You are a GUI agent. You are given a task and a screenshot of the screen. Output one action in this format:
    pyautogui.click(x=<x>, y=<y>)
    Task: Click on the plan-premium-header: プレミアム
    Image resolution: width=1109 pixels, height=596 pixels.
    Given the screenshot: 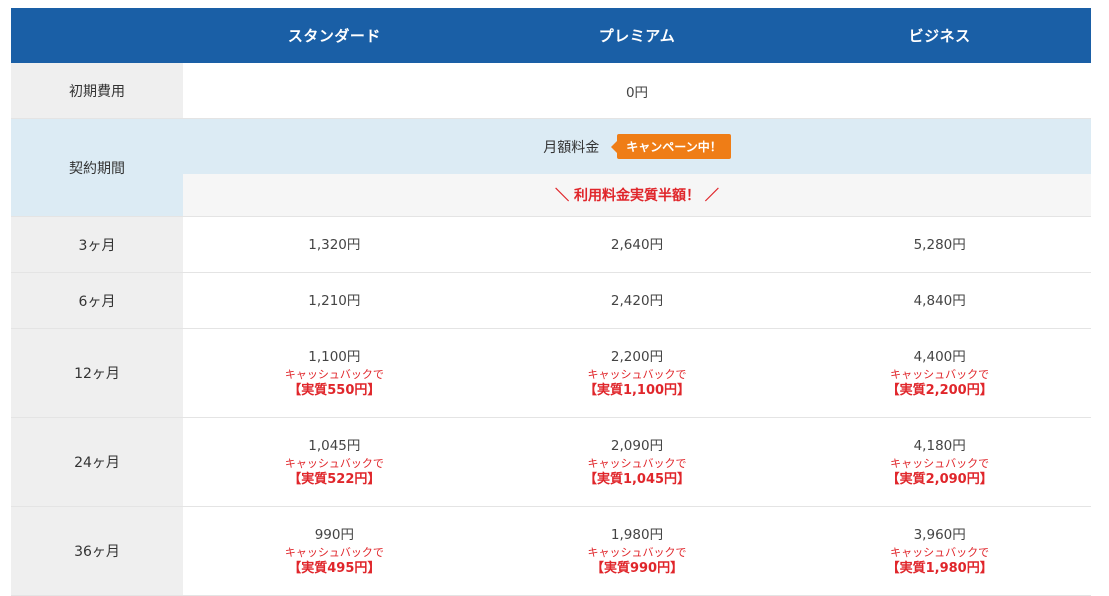 What is the action you would take?
    pyautogui.click(x=637, y=36)
    